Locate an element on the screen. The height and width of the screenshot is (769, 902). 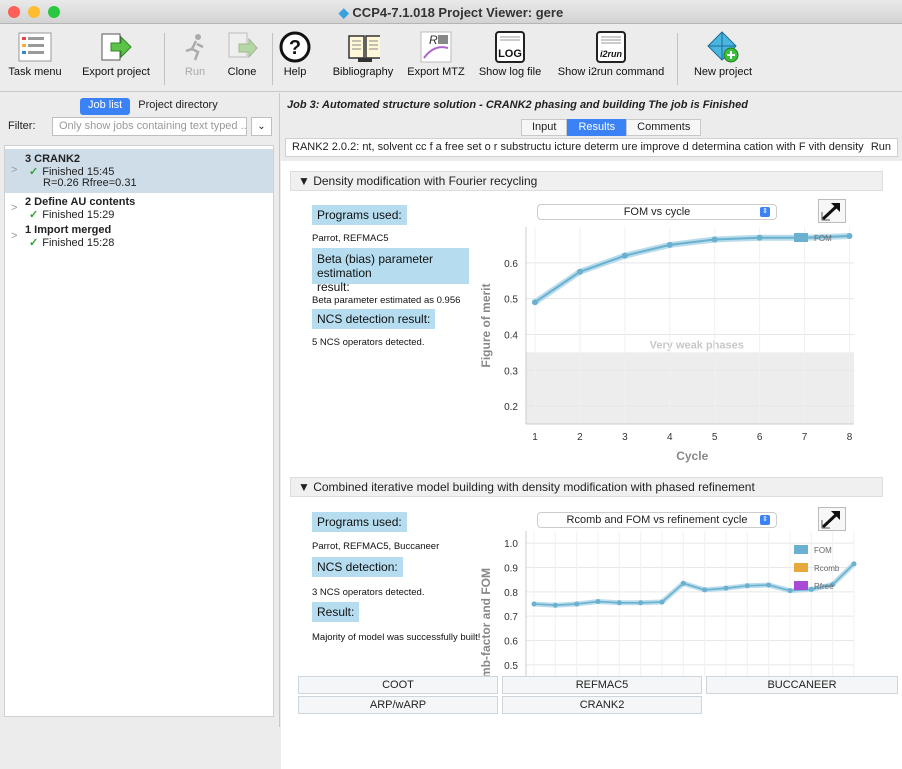
arp-warp-button: ARP/wARP is located at coordinates (398, 705).